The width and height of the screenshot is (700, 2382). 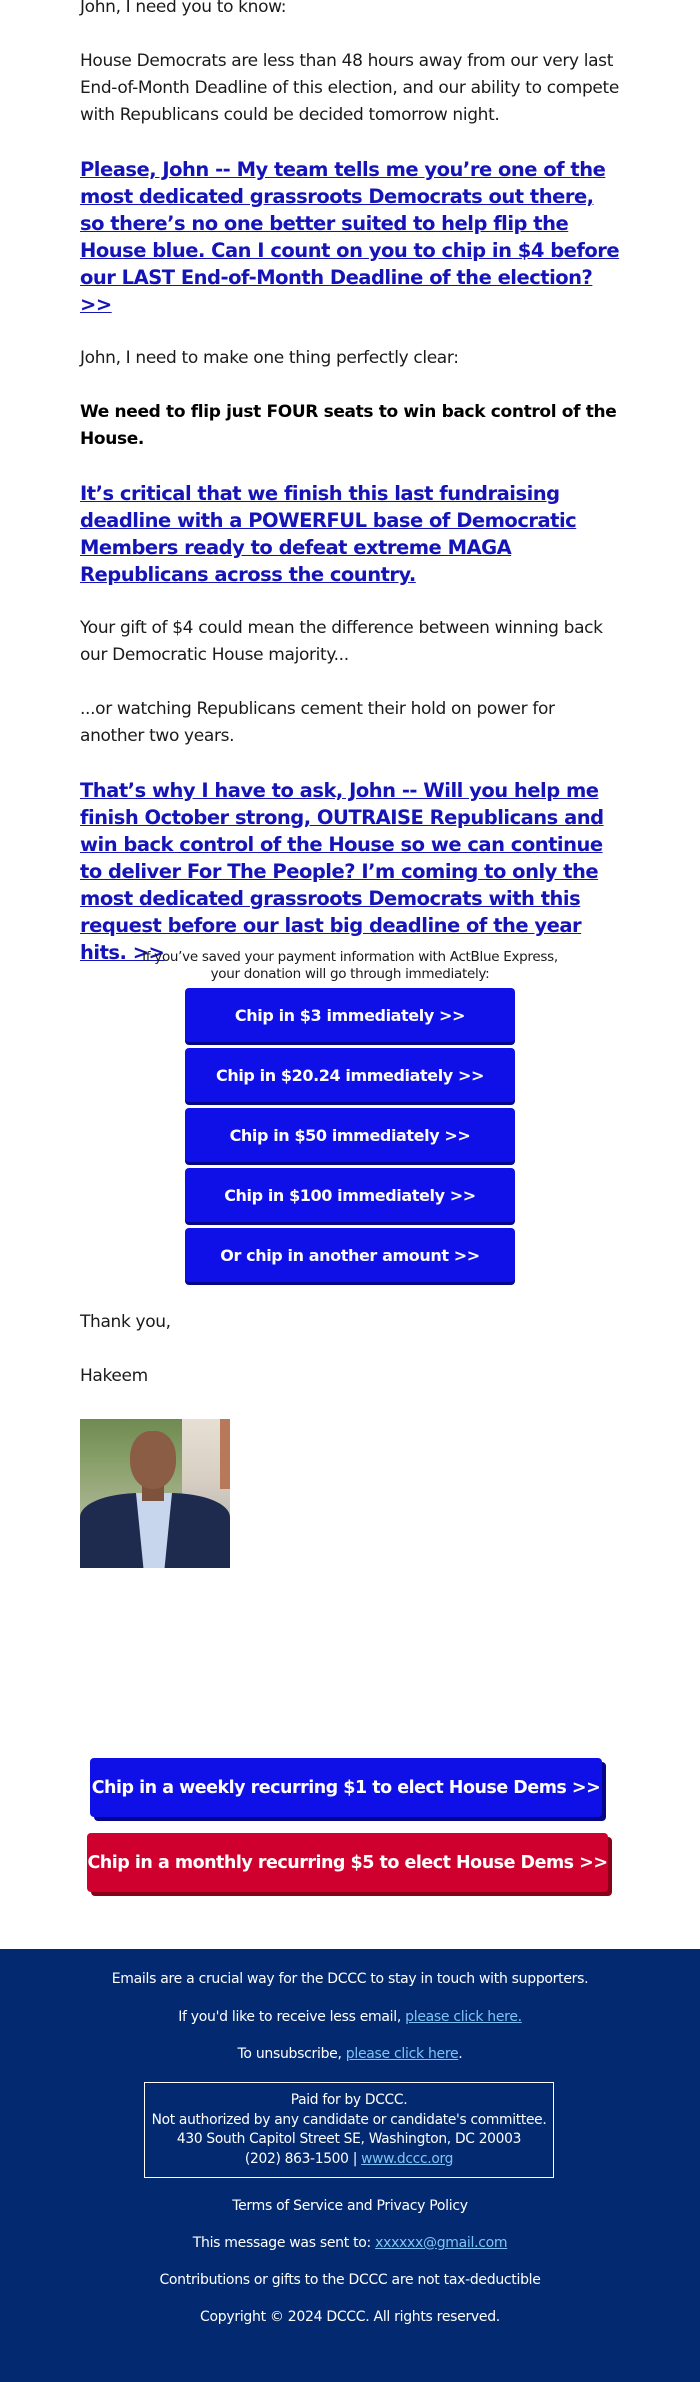 What do you see at coordinates (291, 2054) in the screenshot?
I see `unsubscribe-text: To unsubscribe,` at bounding box center [291, 2054].